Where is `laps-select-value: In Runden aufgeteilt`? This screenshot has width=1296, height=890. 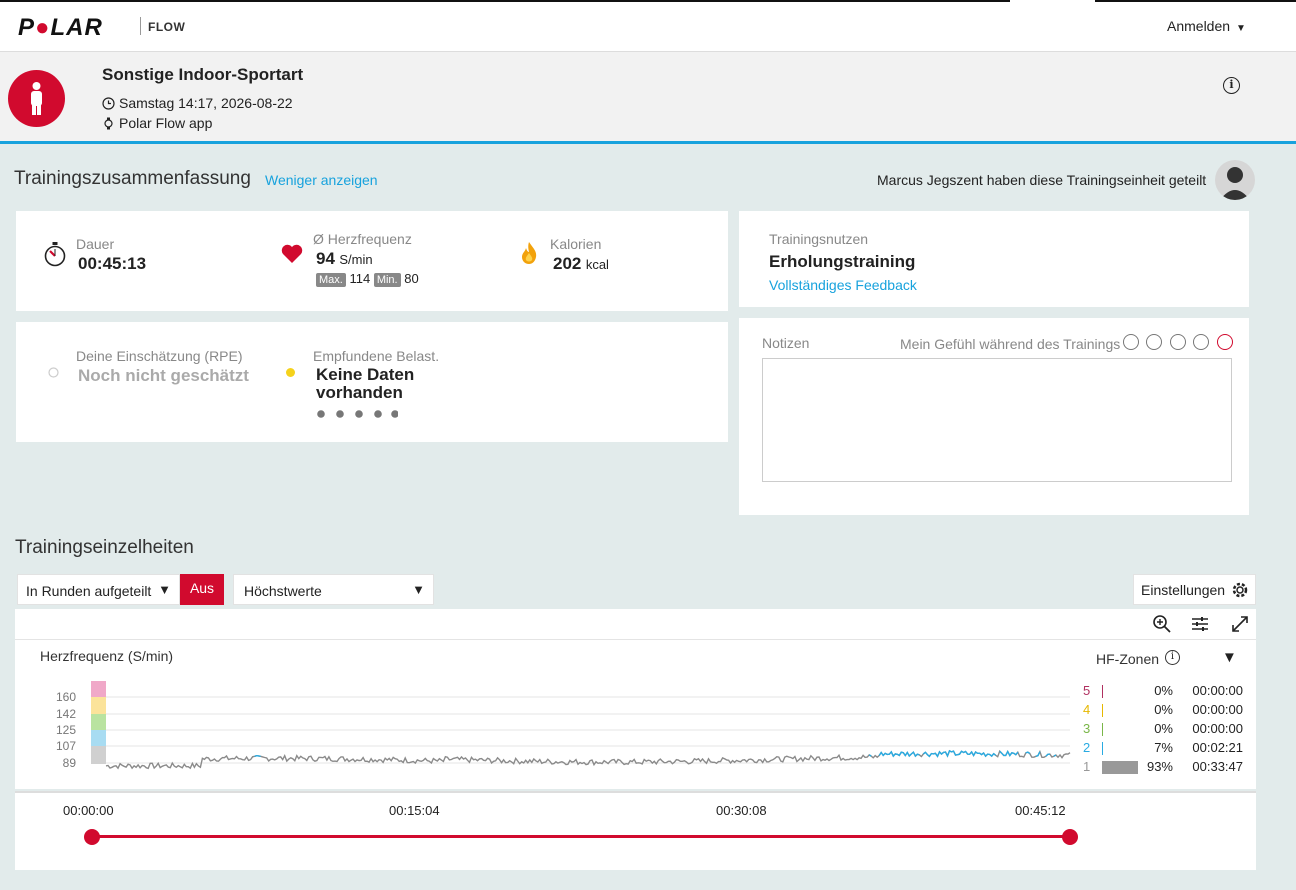
laps-select-value: In Runden aufgeteilt is located at coordinates (89, 591).